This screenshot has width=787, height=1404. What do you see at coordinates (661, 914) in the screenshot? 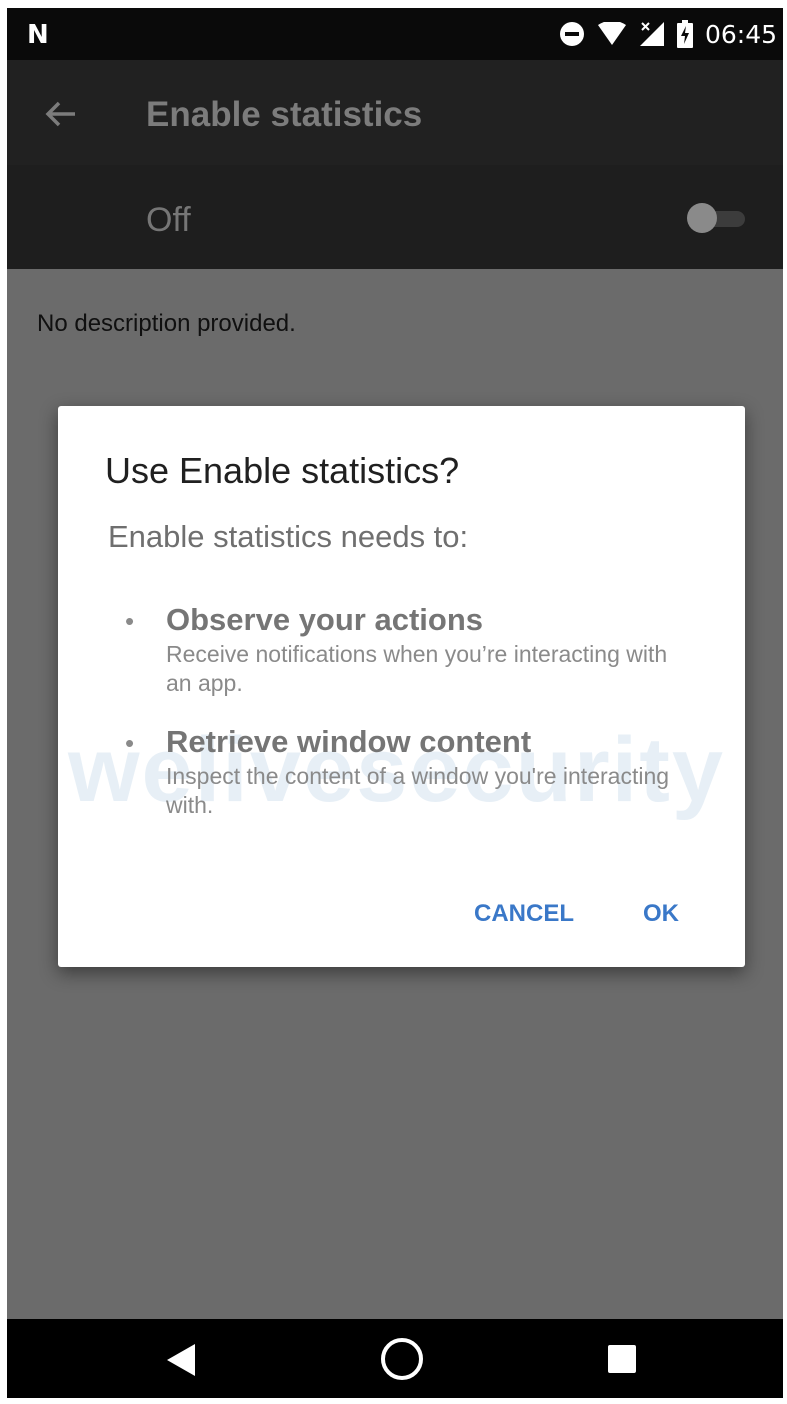
I see `ok-button: OK` at bounding box center [661, 914].